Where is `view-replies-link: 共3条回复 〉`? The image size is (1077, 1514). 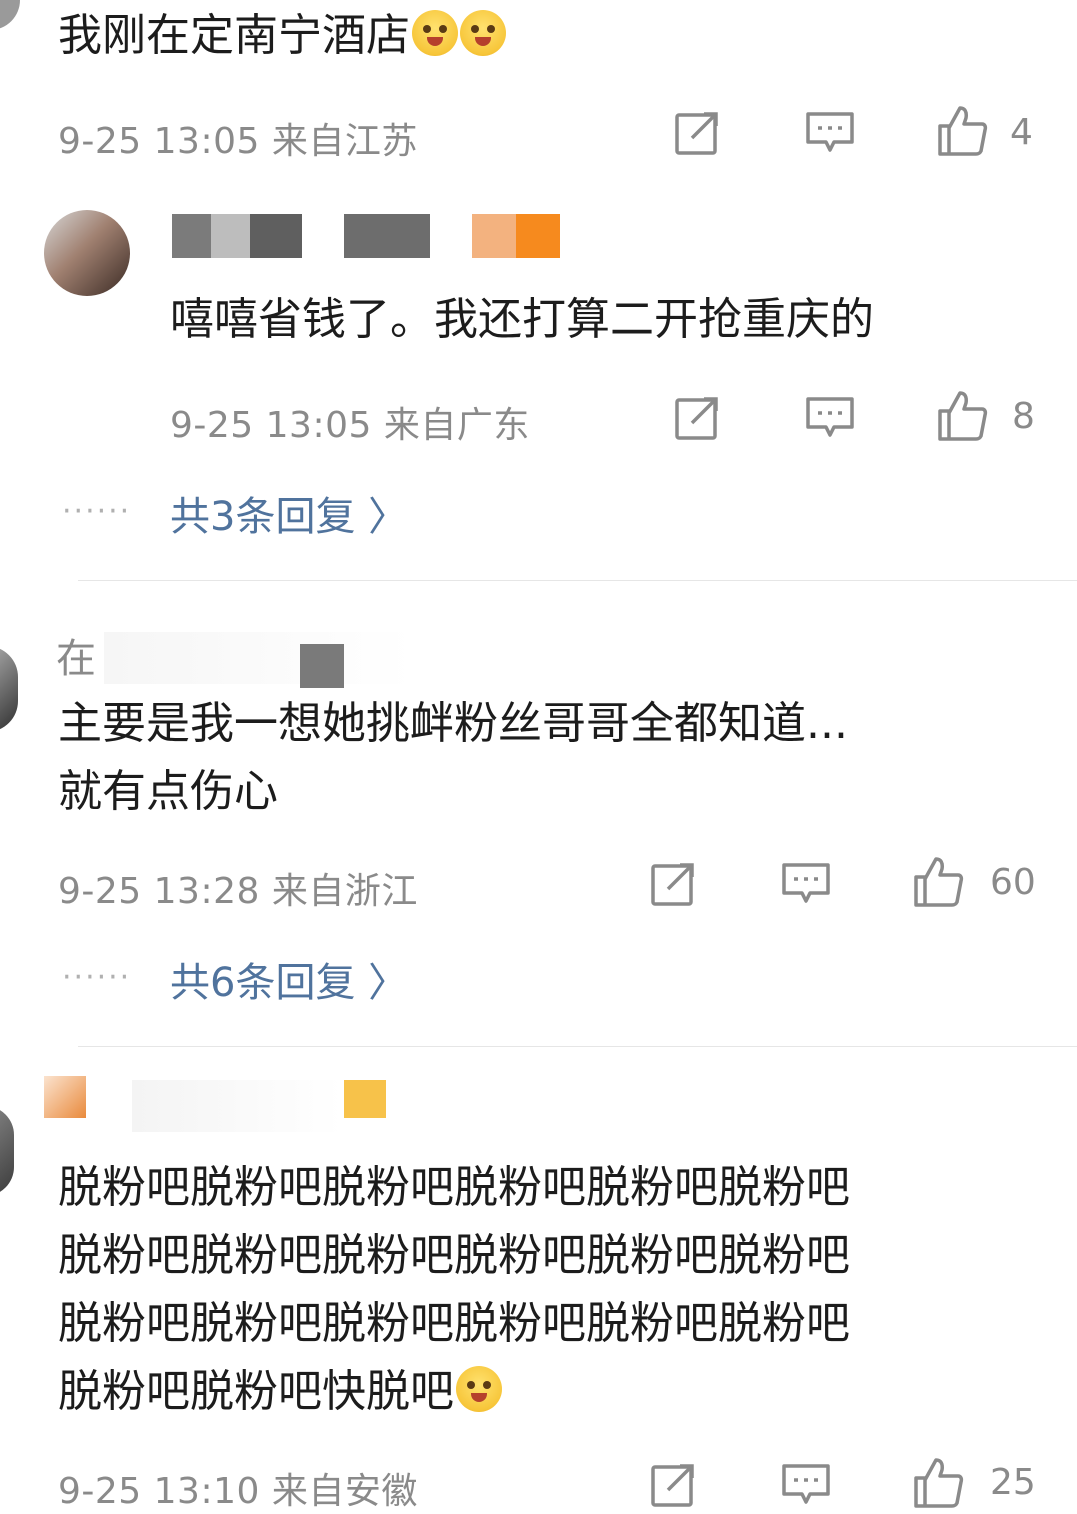
view-replies-link: 共3条回复 〉 is located at coordinates (289, 513).